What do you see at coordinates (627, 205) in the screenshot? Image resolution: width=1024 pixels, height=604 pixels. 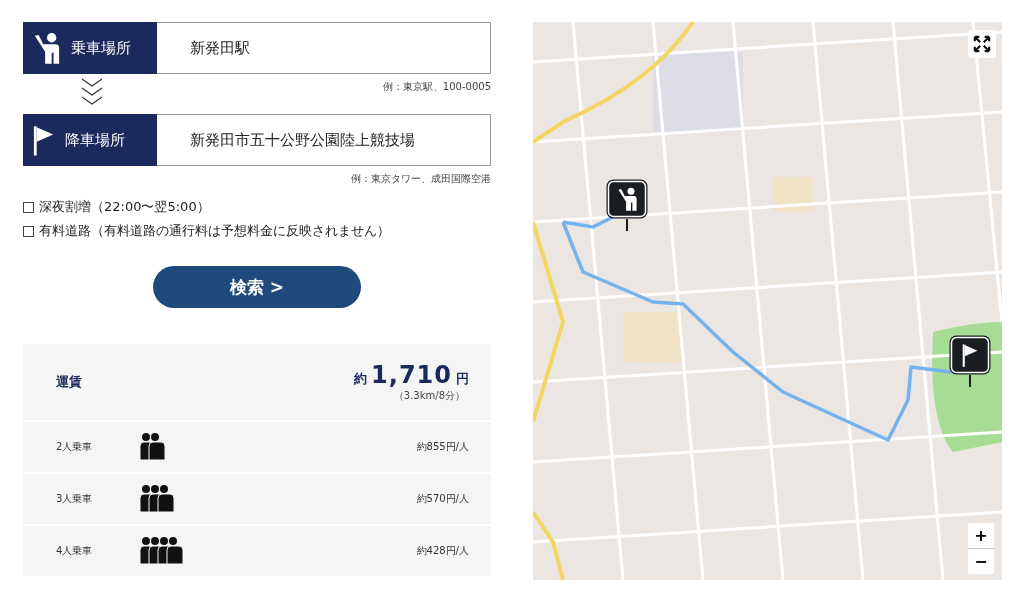 I see `pickup-marker` at bounding box center [627, 205].